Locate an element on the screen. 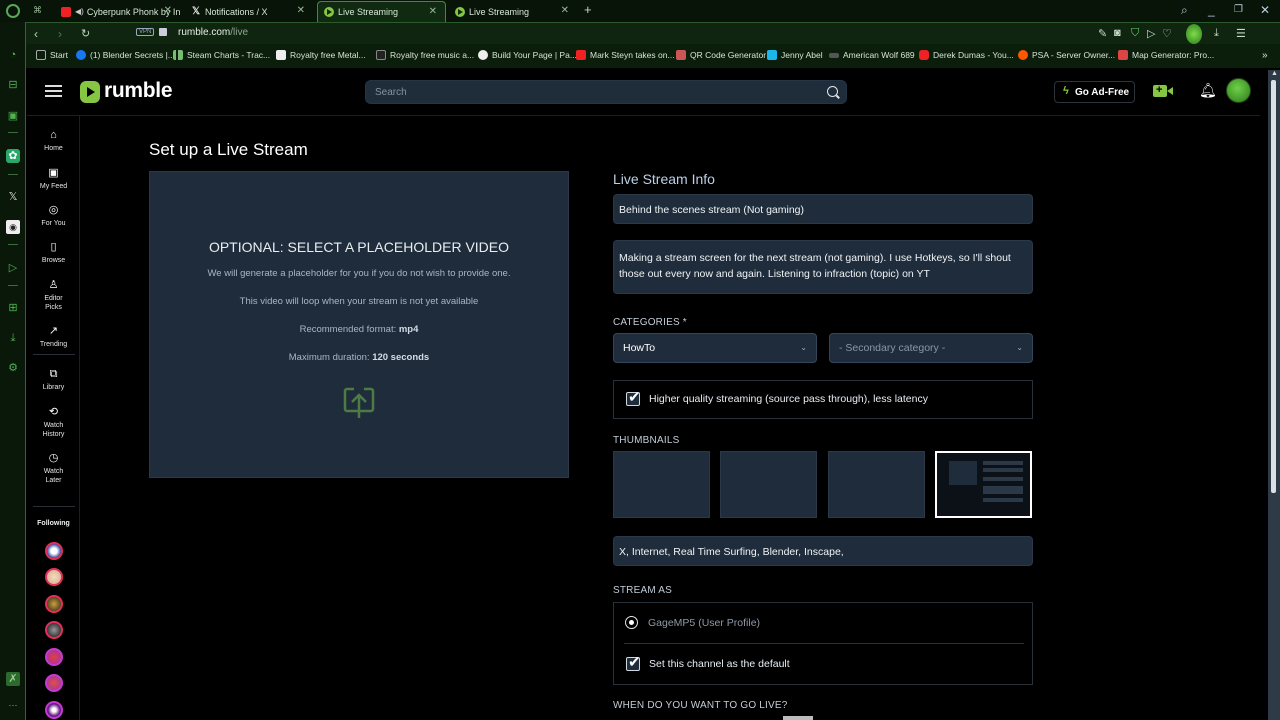 The image size is (1280, 720). search-icon is located at coordinates (832, 91).